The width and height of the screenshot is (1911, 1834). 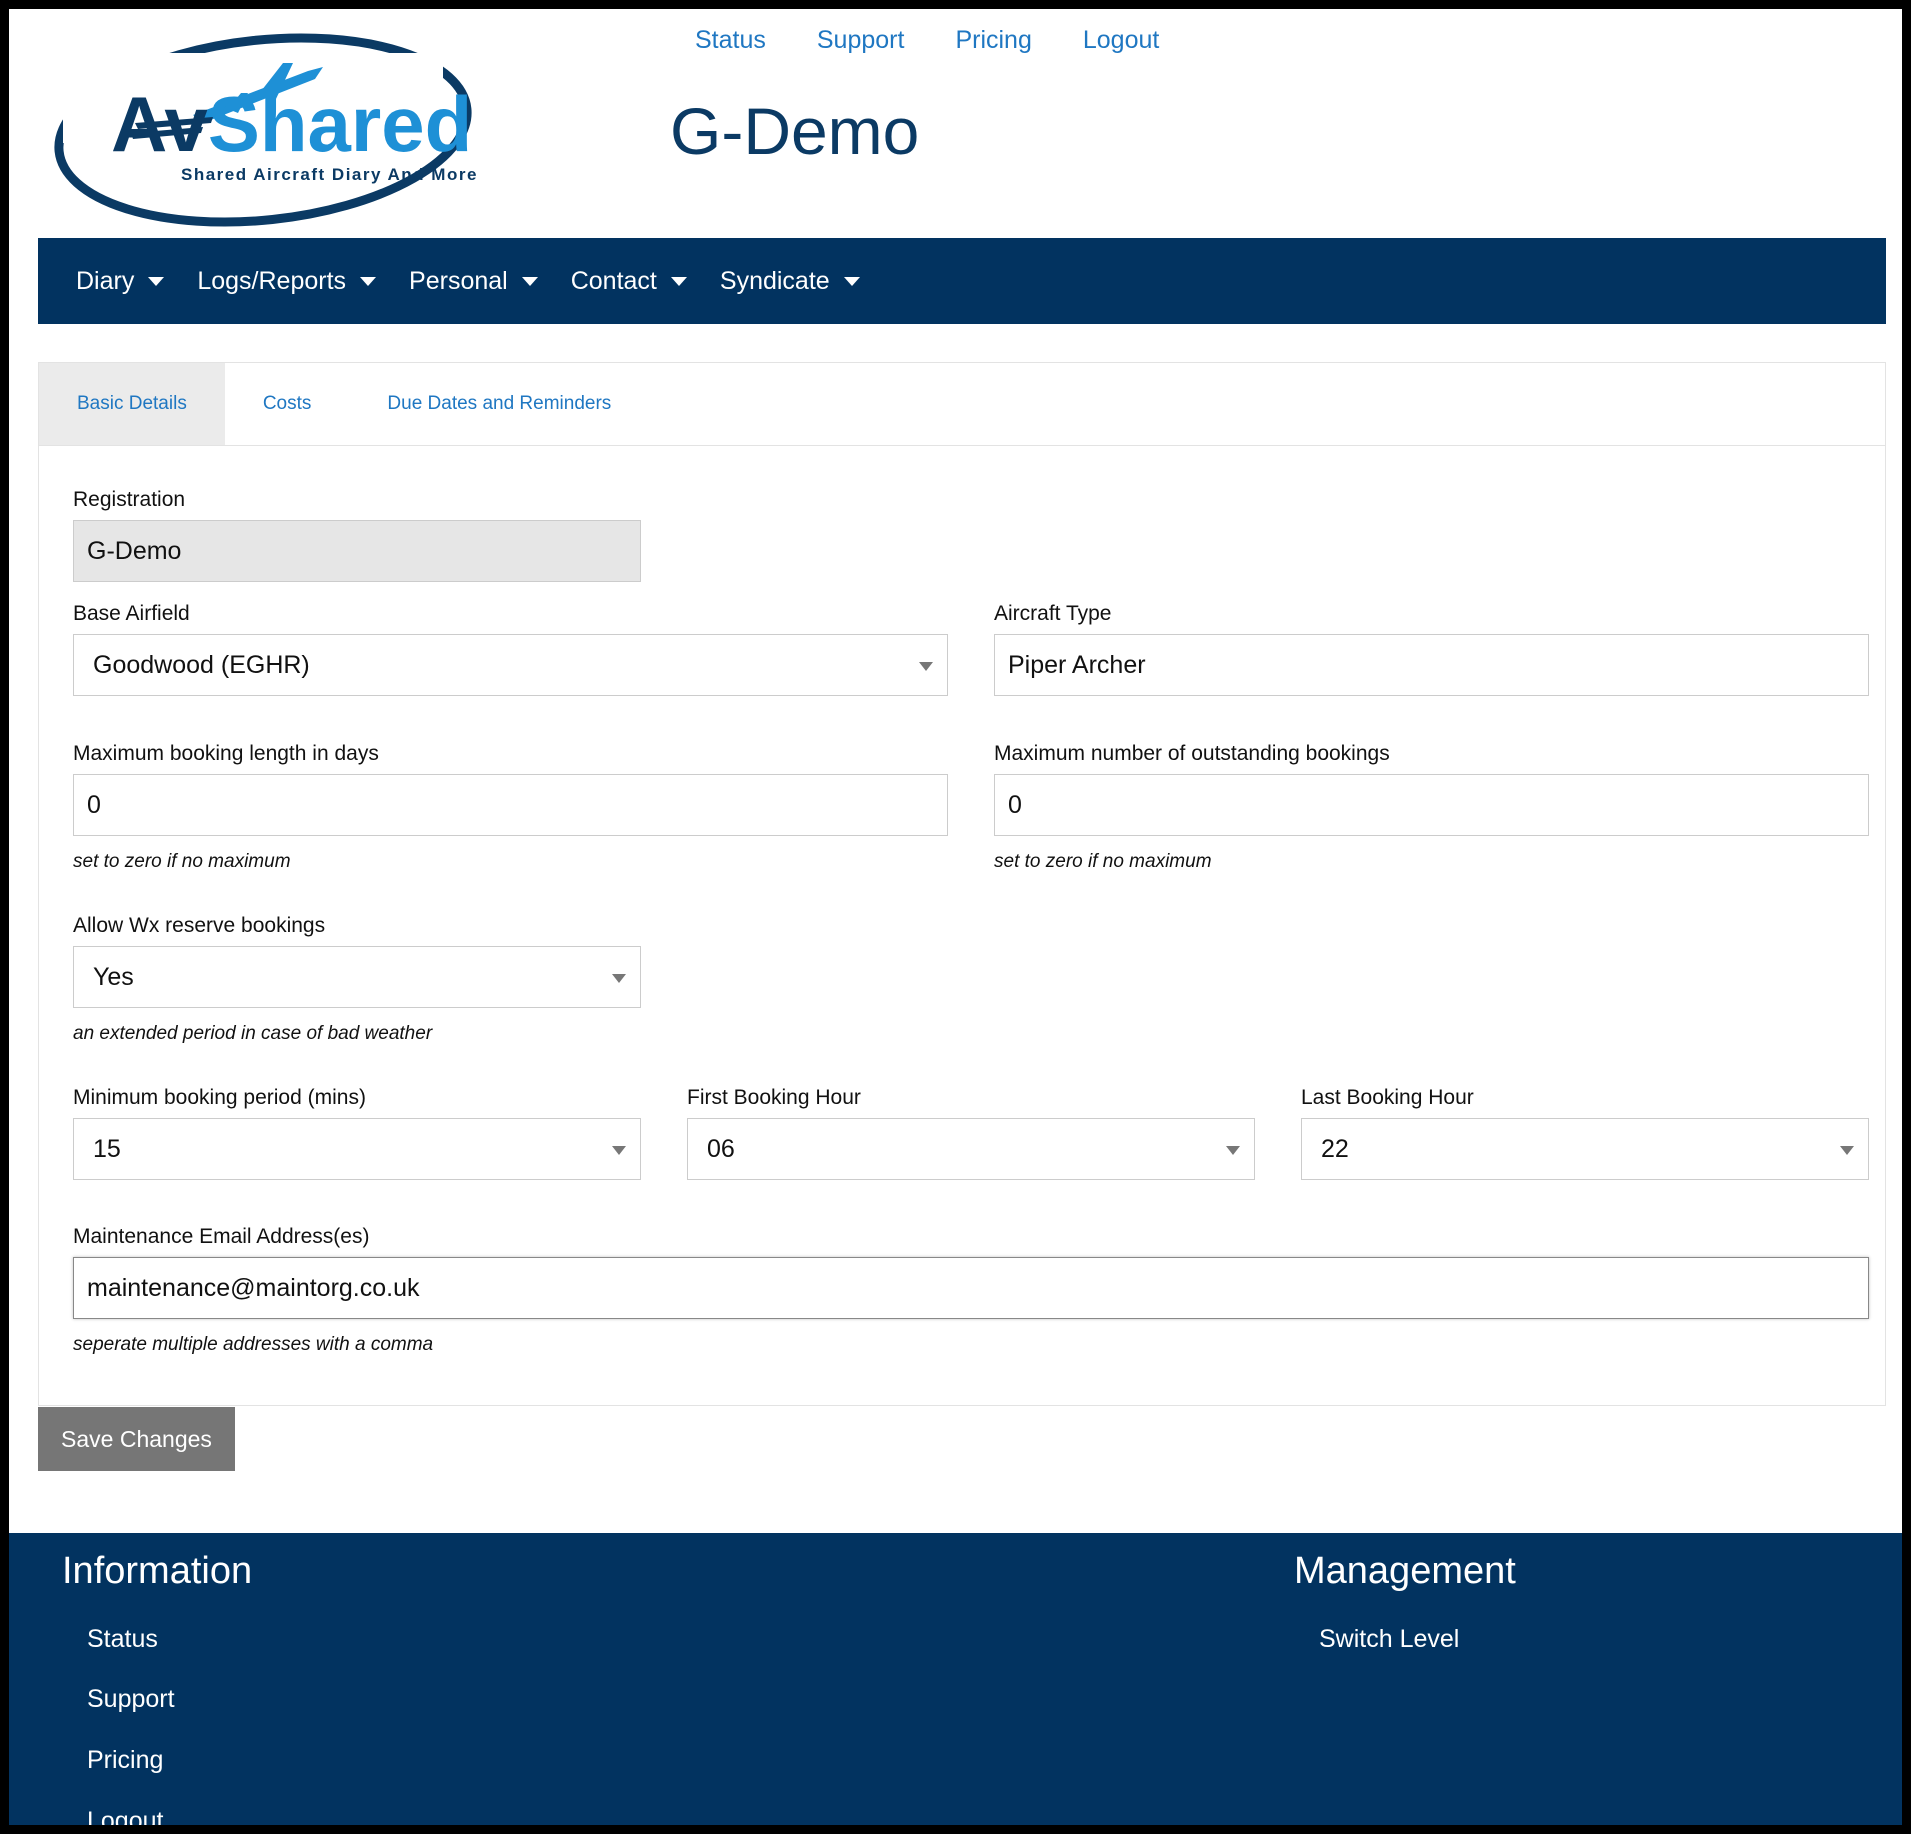 I want to click on max-outstanding-label: Maximum number of outstanding bookings, so click(x=1192, y=753).